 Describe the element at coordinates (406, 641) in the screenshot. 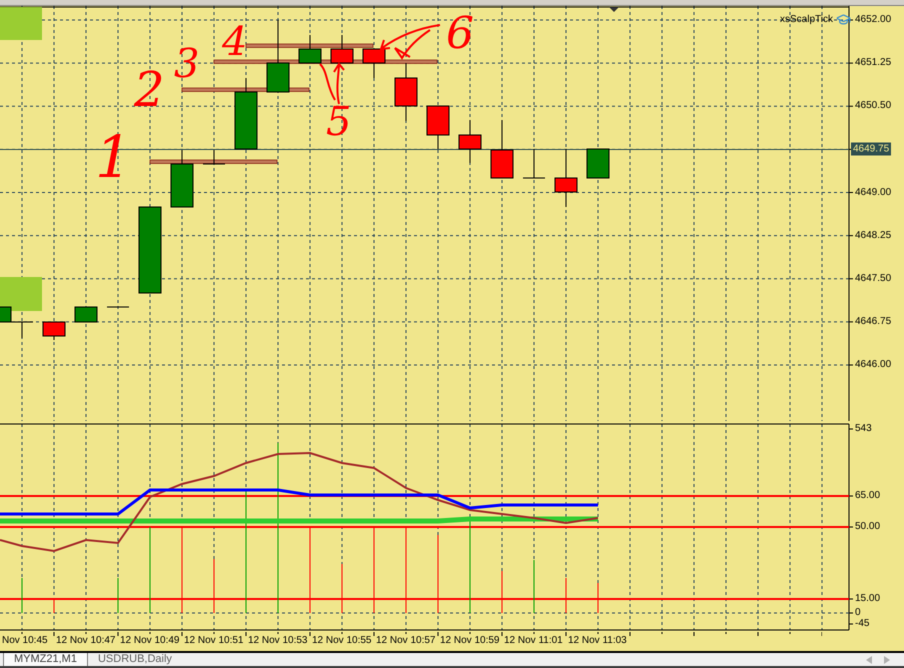

I see `time-label: 12 Nov 10:57` at that location.